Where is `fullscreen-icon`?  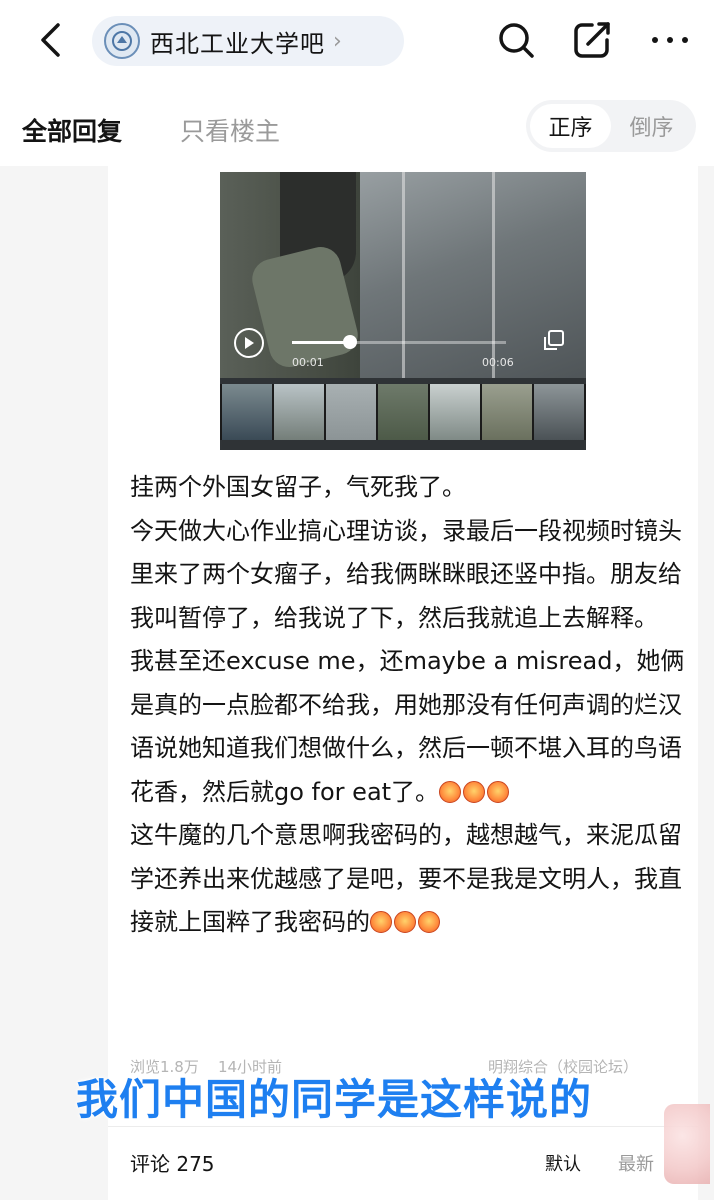
fullscreen-icon is located at coordinates (554, 340).